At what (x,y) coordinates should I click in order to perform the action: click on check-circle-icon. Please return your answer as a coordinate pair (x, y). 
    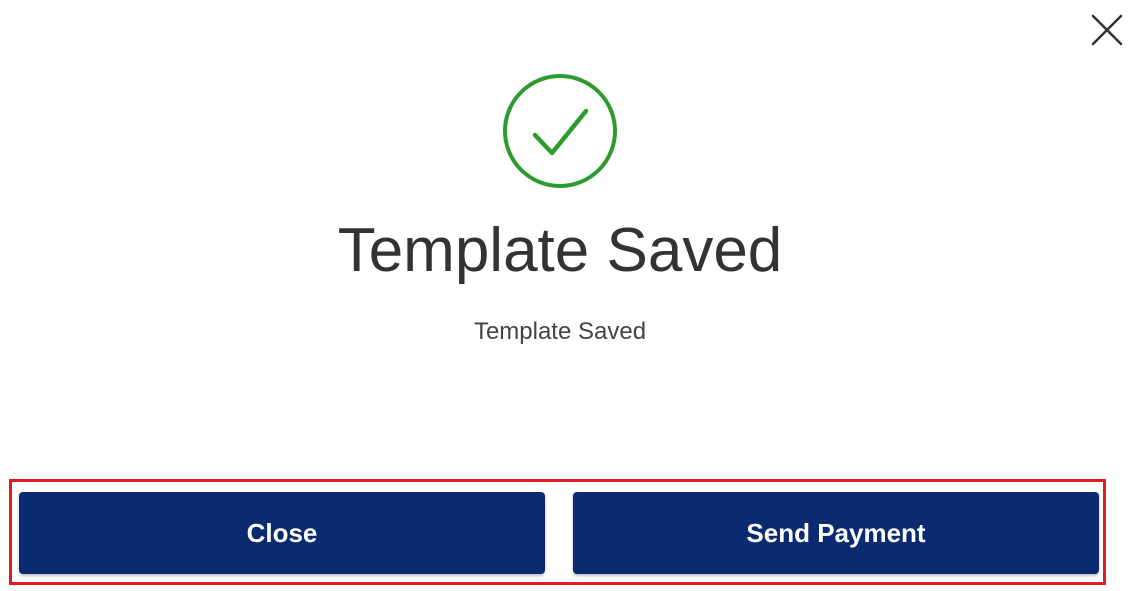
    Looking at the image, I should click on (560, 131).